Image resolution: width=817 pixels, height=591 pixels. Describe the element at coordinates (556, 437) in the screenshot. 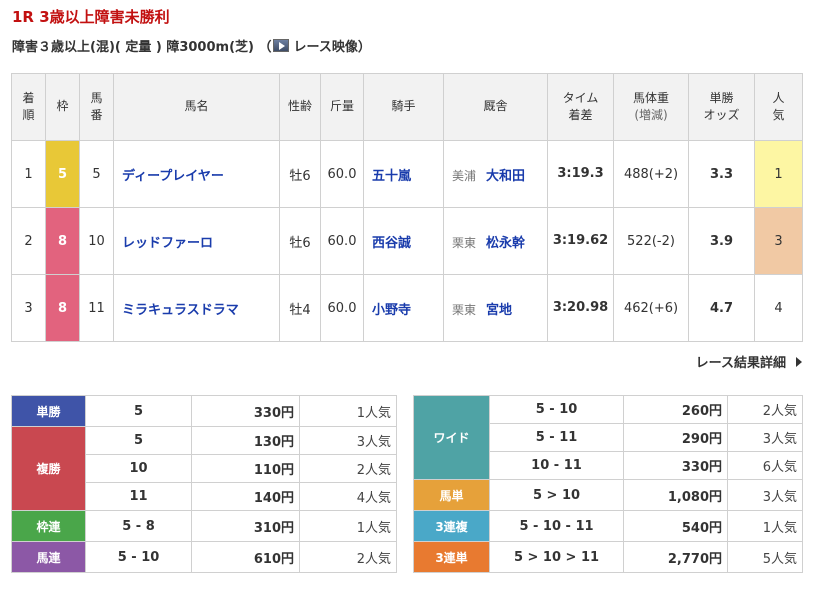

I see `payout-combination: 5 - 11` at that location.